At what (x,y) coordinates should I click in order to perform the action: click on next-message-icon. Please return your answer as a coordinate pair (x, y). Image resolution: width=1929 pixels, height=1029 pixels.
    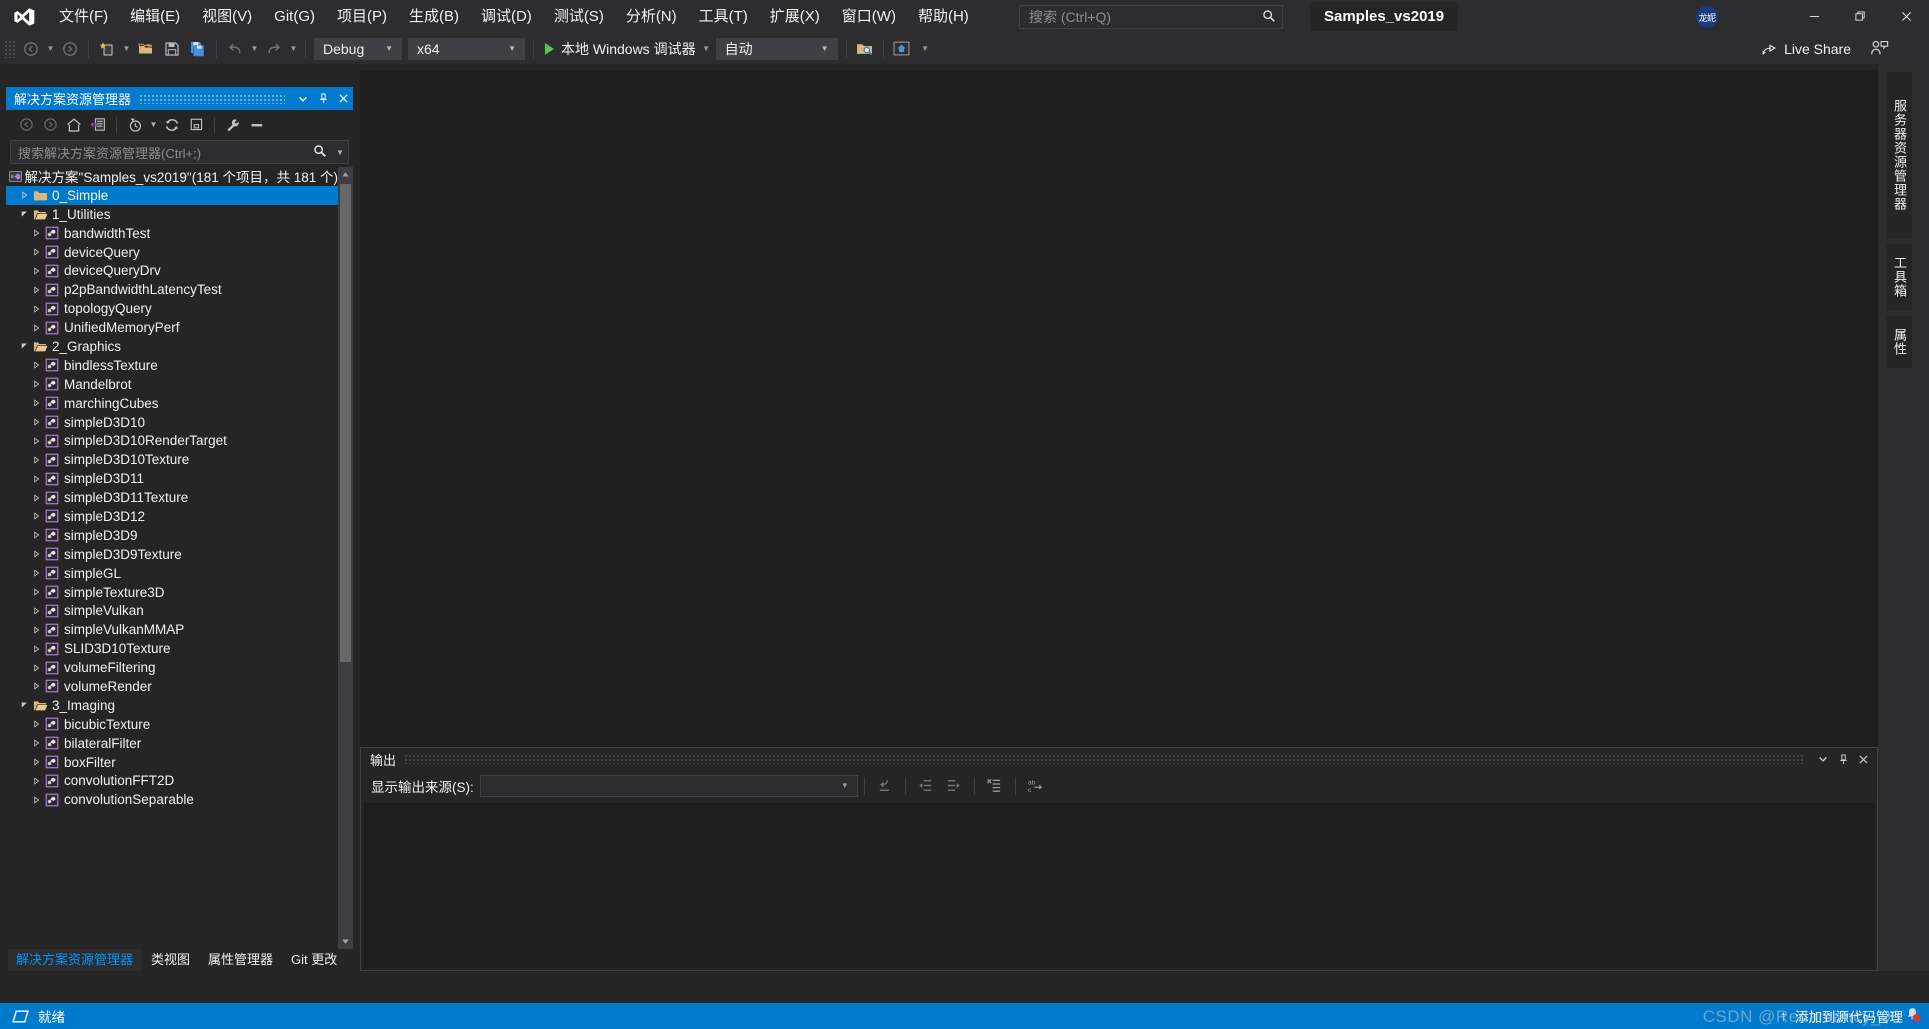
    Looking at the image, I should click on (954, 786).